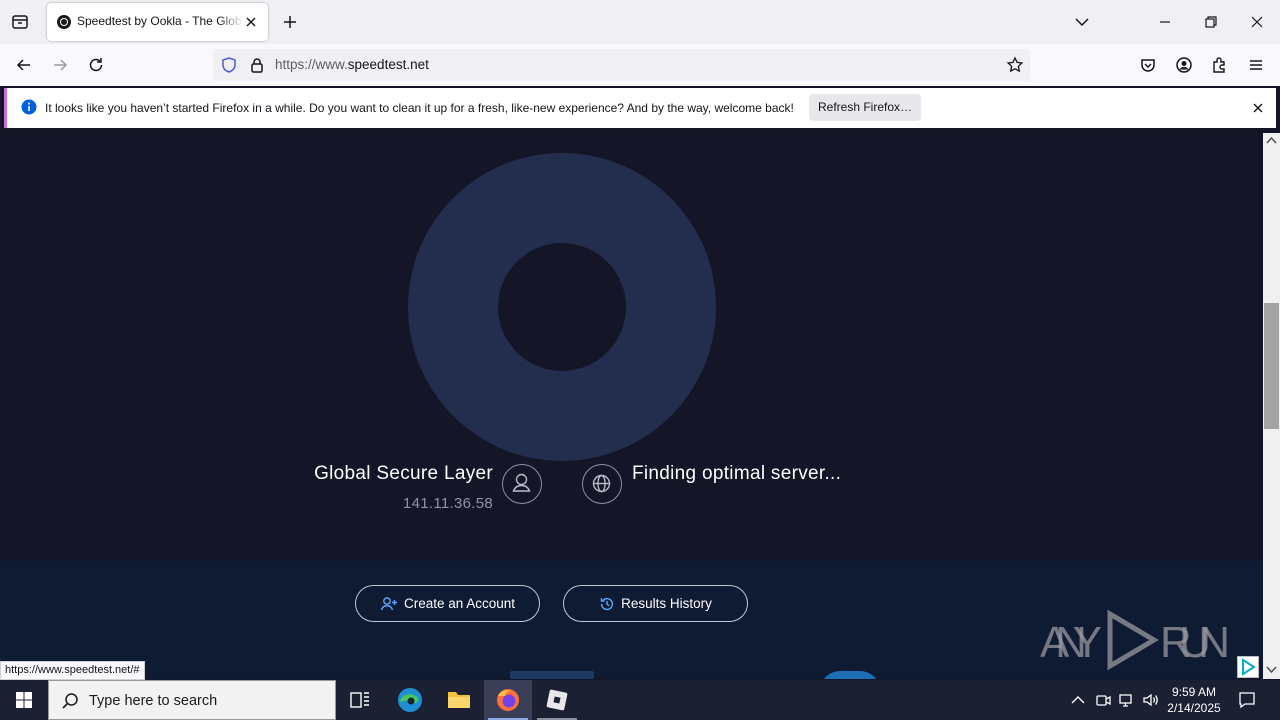  I want to click on speed-gauge, so click(562, 307).